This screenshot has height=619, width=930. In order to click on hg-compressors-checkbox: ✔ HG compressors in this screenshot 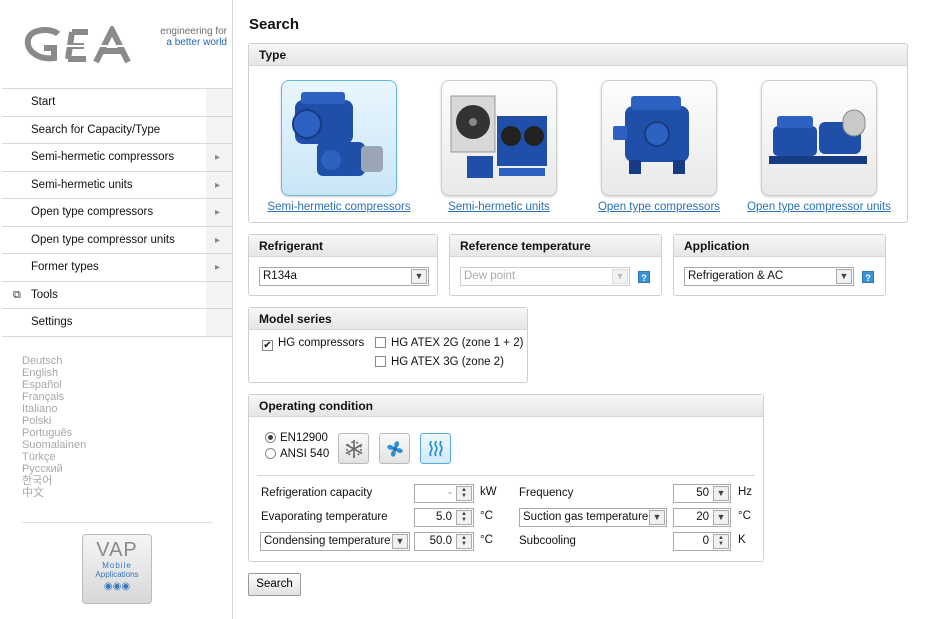, I will do `click(313, 344)`.